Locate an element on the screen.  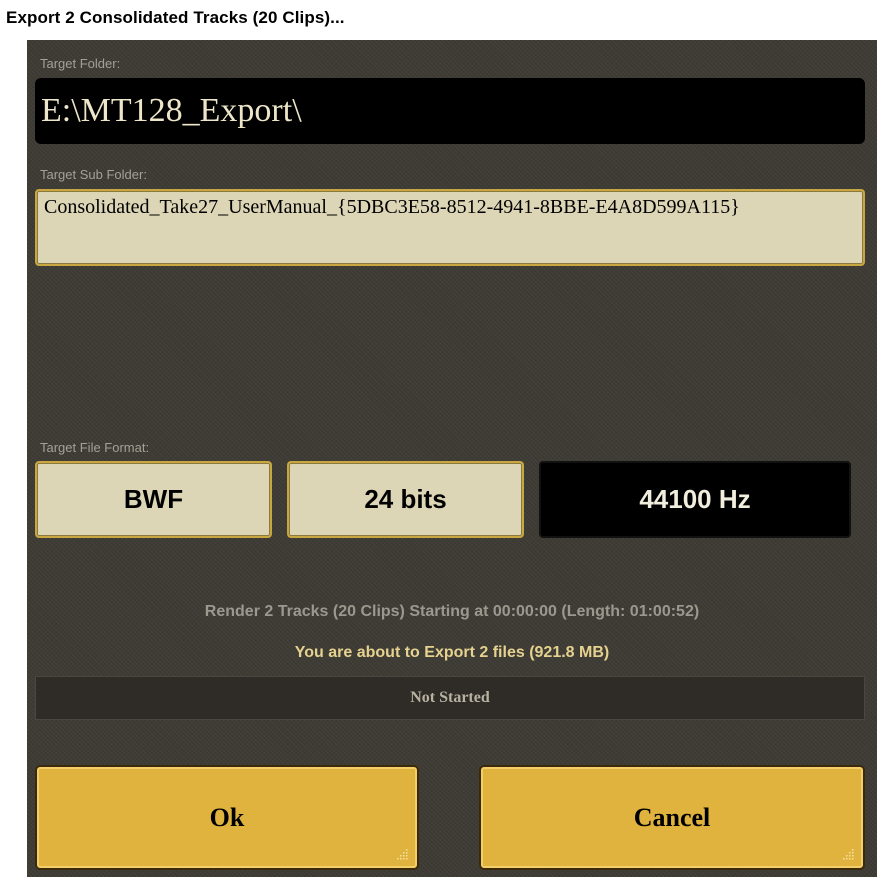
file-format-value: BWF is located at coordinates (153, 499).